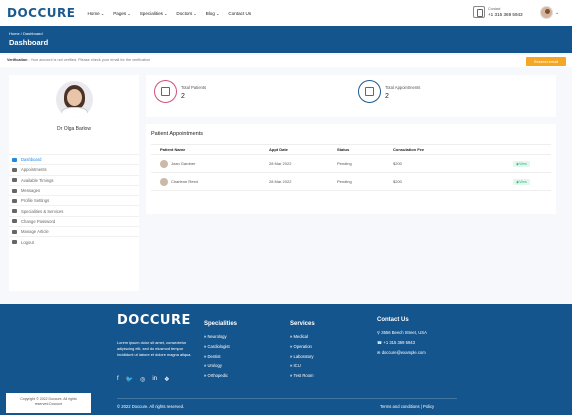 The width and height of the screenshot is (572, 415). What do you see at coordinates (302, 356) in the screenshot?
I see `footer-link: Laboratory` at bounding box center [302, 356].